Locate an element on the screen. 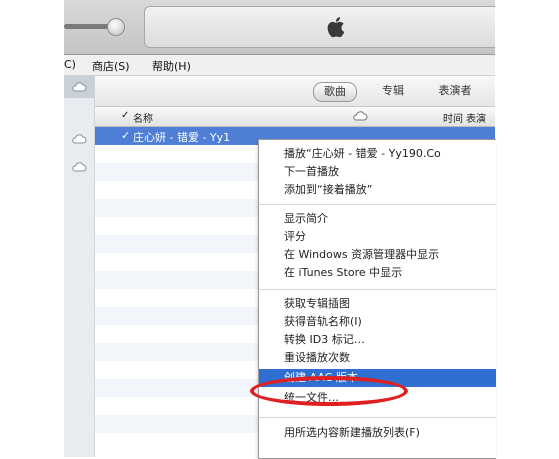 The width and height of the screenshot is (559, 459). toolbar is located at coordinates (279, 27).